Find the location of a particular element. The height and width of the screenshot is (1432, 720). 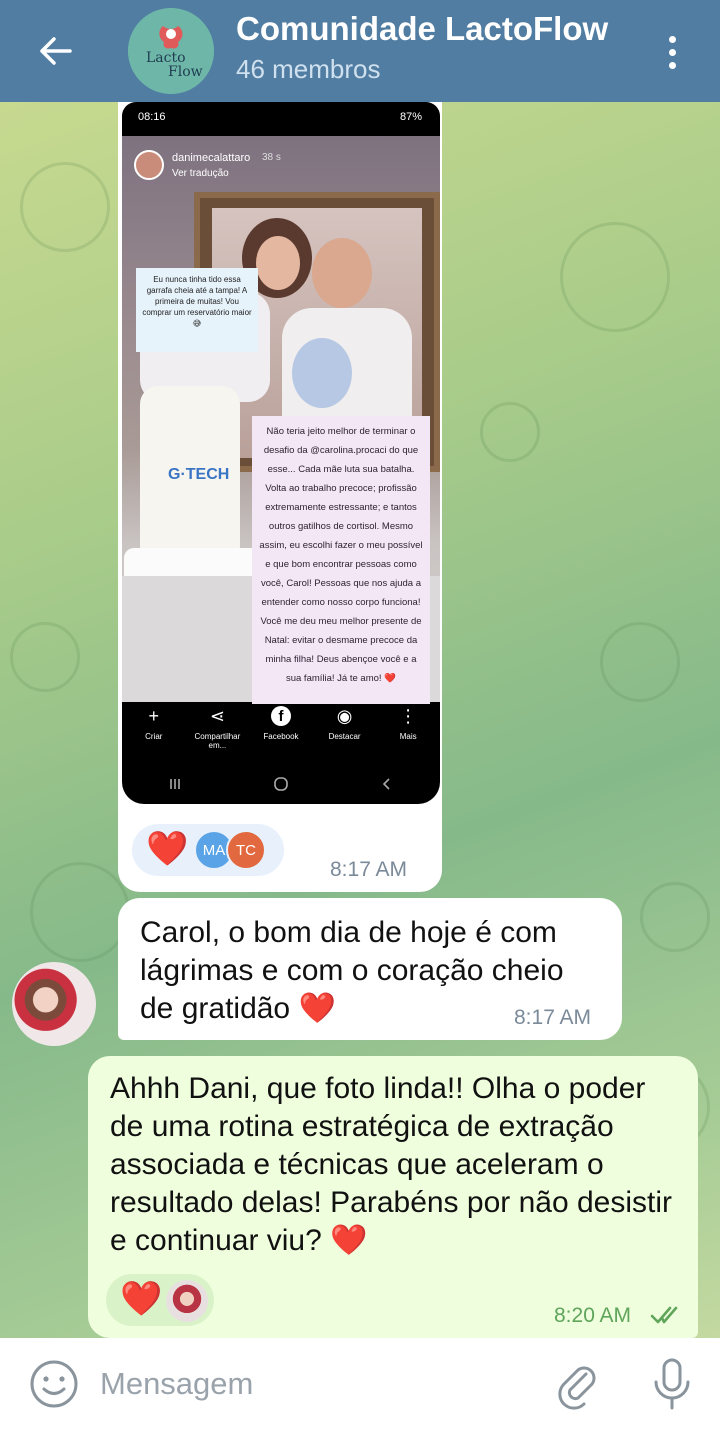

home-icon is located at coordinates (281, 784).